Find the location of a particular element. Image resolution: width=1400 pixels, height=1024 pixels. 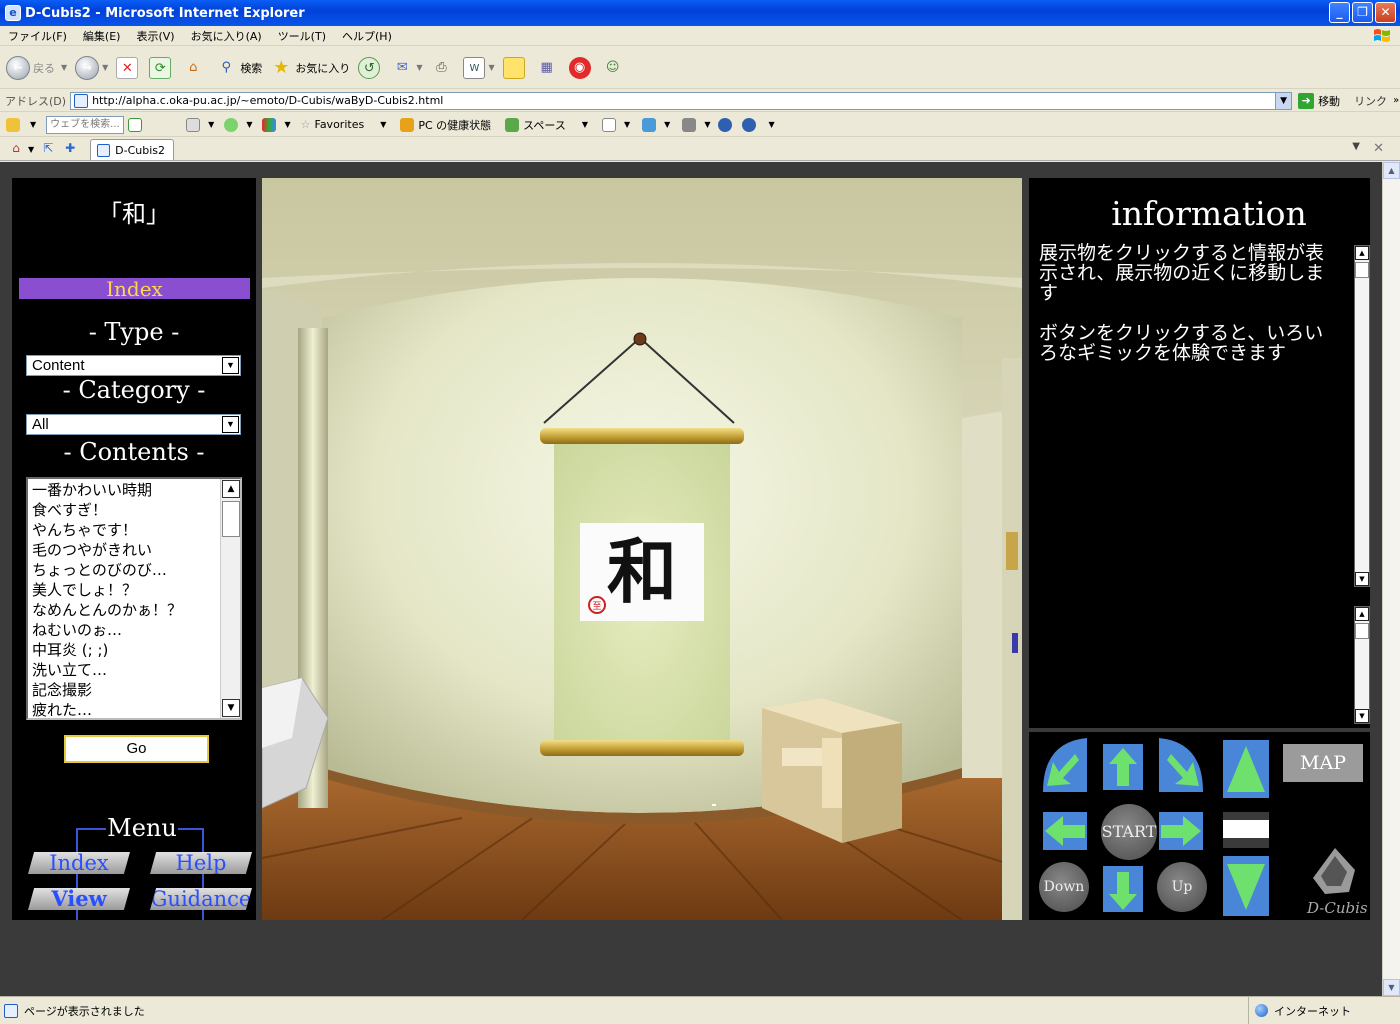

highlight-icon is located at coordinates (193, 124).